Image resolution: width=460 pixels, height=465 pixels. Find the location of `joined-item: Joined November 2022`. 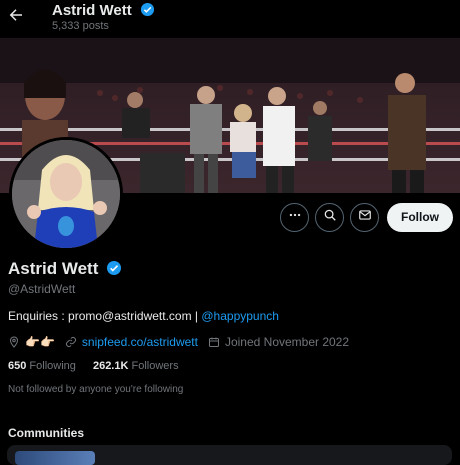

joined-item: Joined November 2022 is located at coordinates (278, 342).